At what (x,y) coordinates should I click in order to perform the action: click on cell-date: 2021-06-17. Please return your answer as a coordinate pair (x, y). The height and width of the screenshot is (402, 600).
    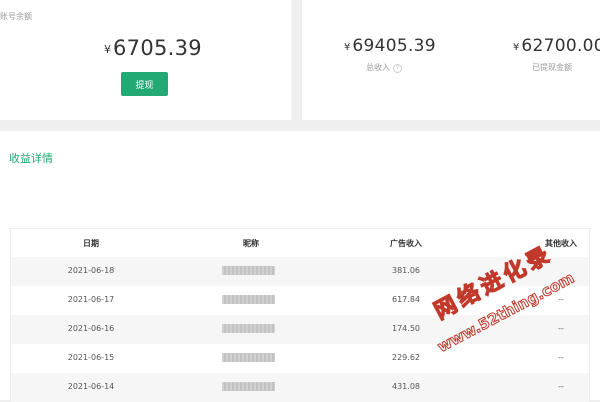
    Looking at the image, I should click on (91, 299).